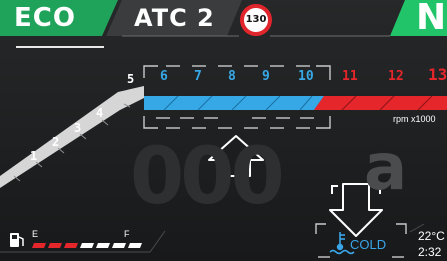 Image resolution: width=447 pixels, height=261 pixels. What do you see at coordinates (431, 236) in the screenshot?
I see `ambient-temperature: 22°C` at bounding box center [431, 236].